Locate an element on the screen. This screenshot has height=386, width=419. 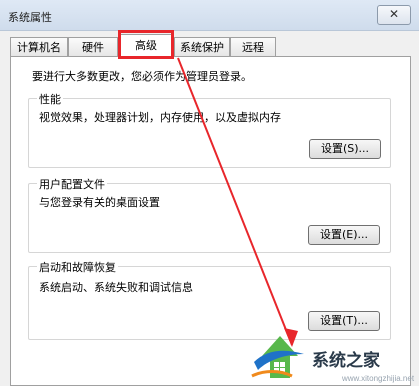
startup-recovery-title: 启动和故障恢复 is located at coordinates (77, 267).